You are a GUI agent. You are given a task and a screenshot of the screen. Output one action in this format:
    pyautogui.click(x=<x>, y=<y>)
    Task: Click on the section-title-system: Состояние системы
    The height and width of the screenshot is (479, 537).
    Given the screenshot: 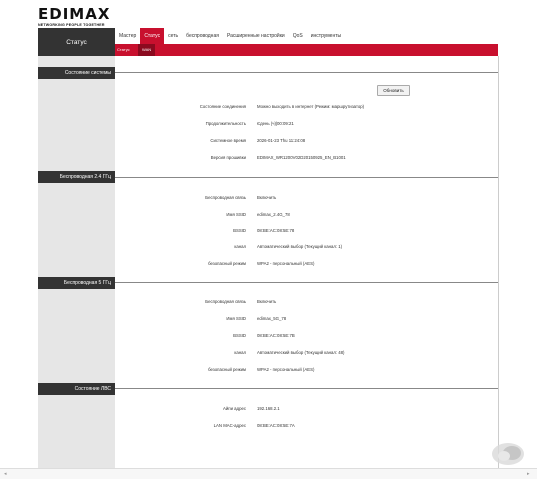 What is the action you would take?
    pyautogui.click(x=76, y=73)
    